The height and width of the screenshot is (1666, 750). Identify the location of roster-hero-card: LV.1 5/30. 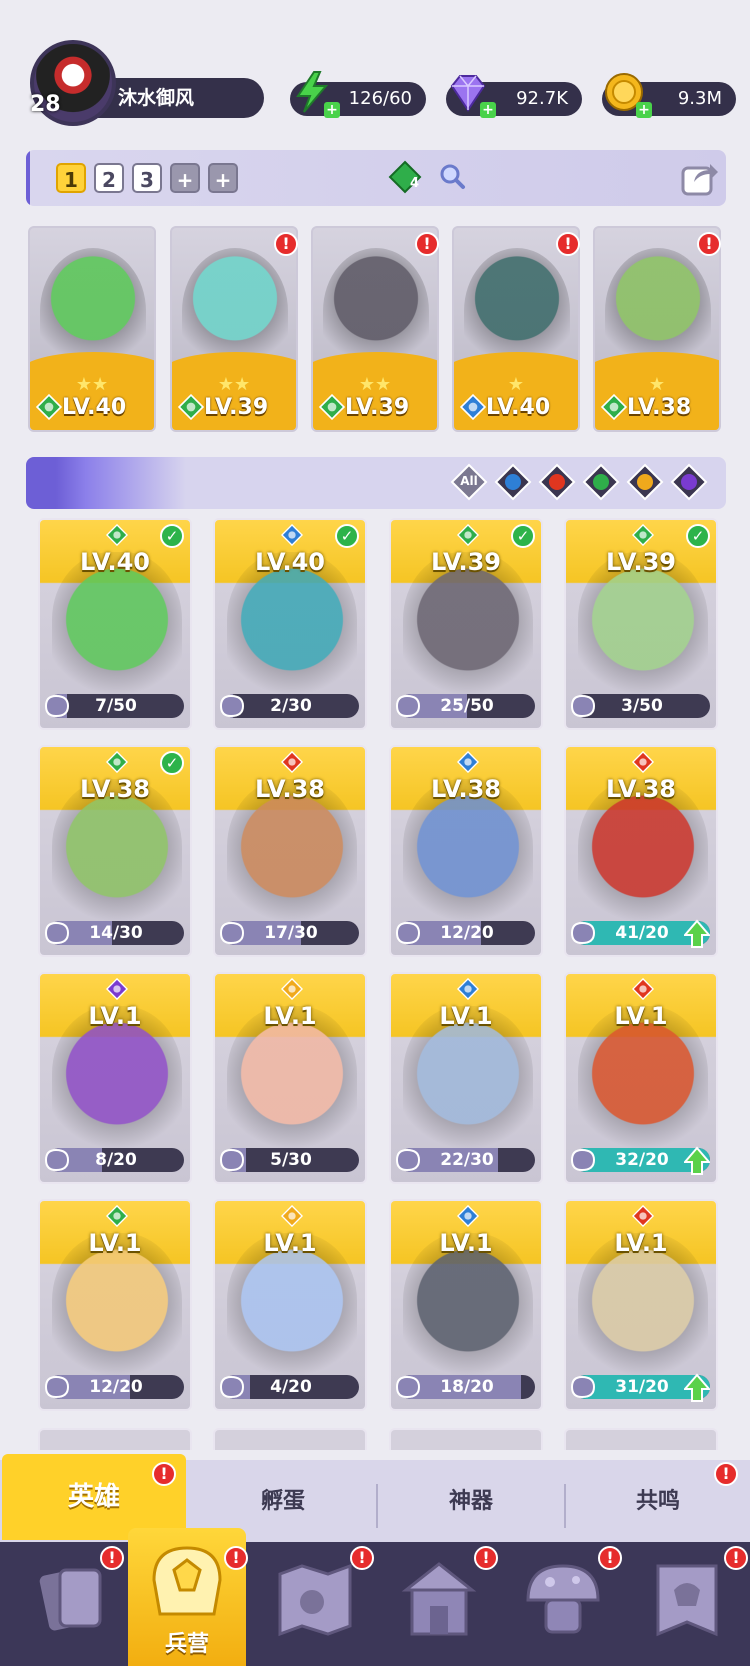
(290, 1078).